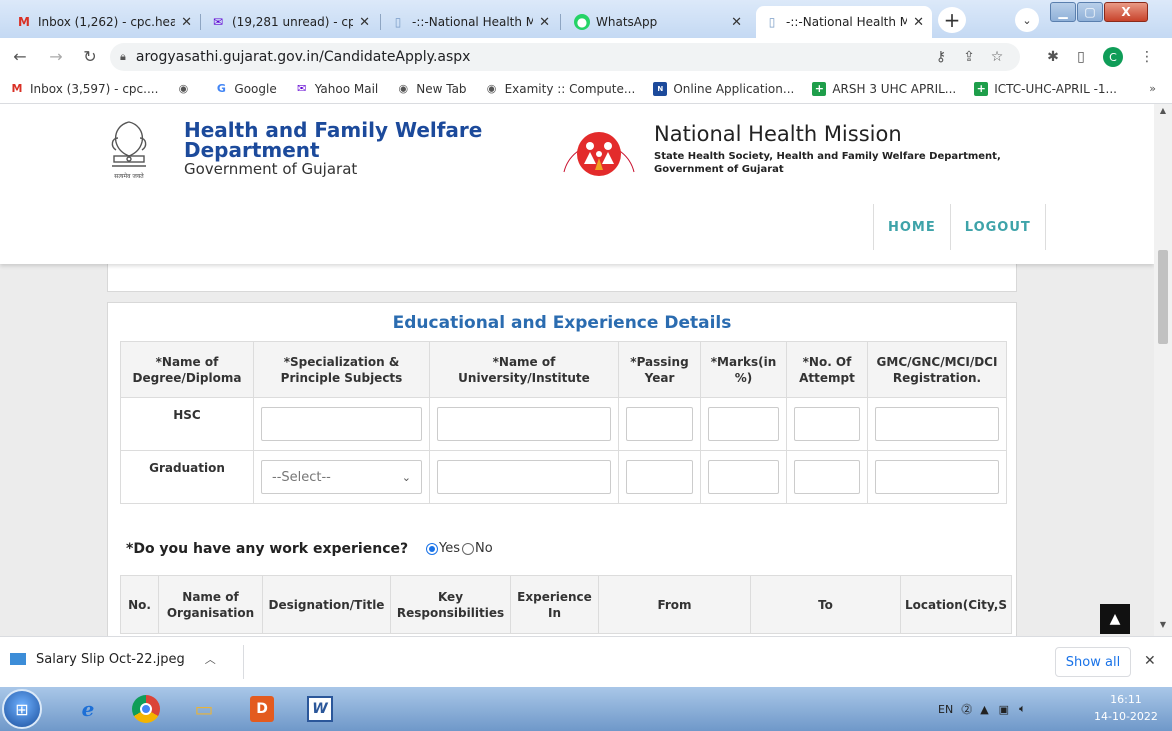 This screenshot has width=1172, height=731. What do you see at coordinates (56, 56) in the screenshot?
I see `forward-button: →` at bounding box center [56, 56].